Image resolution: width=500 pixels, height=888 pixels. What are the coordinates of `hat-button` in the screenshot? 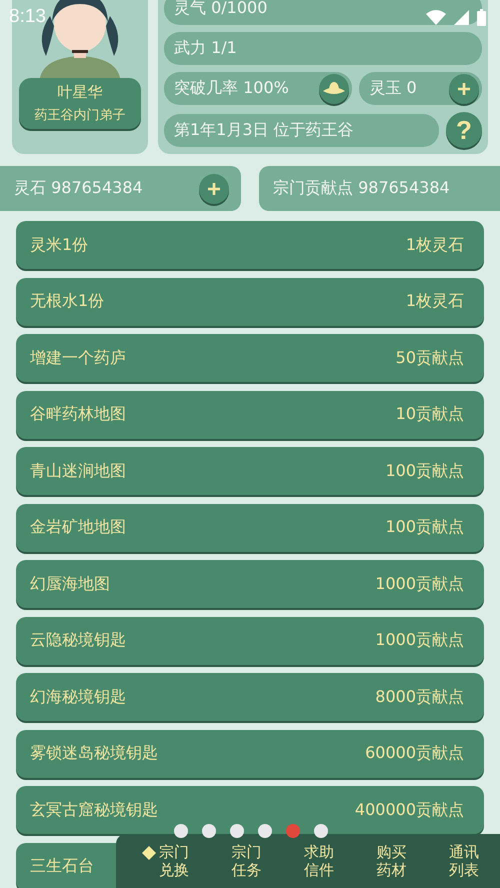 It's located at (334, 89).